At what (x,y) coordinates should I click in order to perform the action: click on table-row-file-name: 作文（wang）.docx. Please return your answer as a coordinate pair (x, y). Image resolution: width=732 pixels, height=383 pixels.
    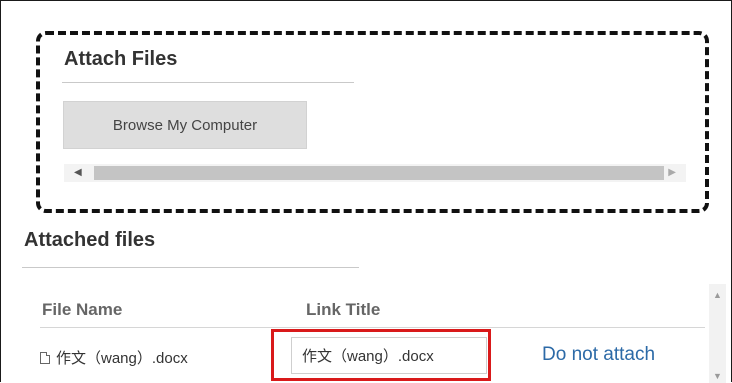
    Looking at the image, I should click on (114, 357).